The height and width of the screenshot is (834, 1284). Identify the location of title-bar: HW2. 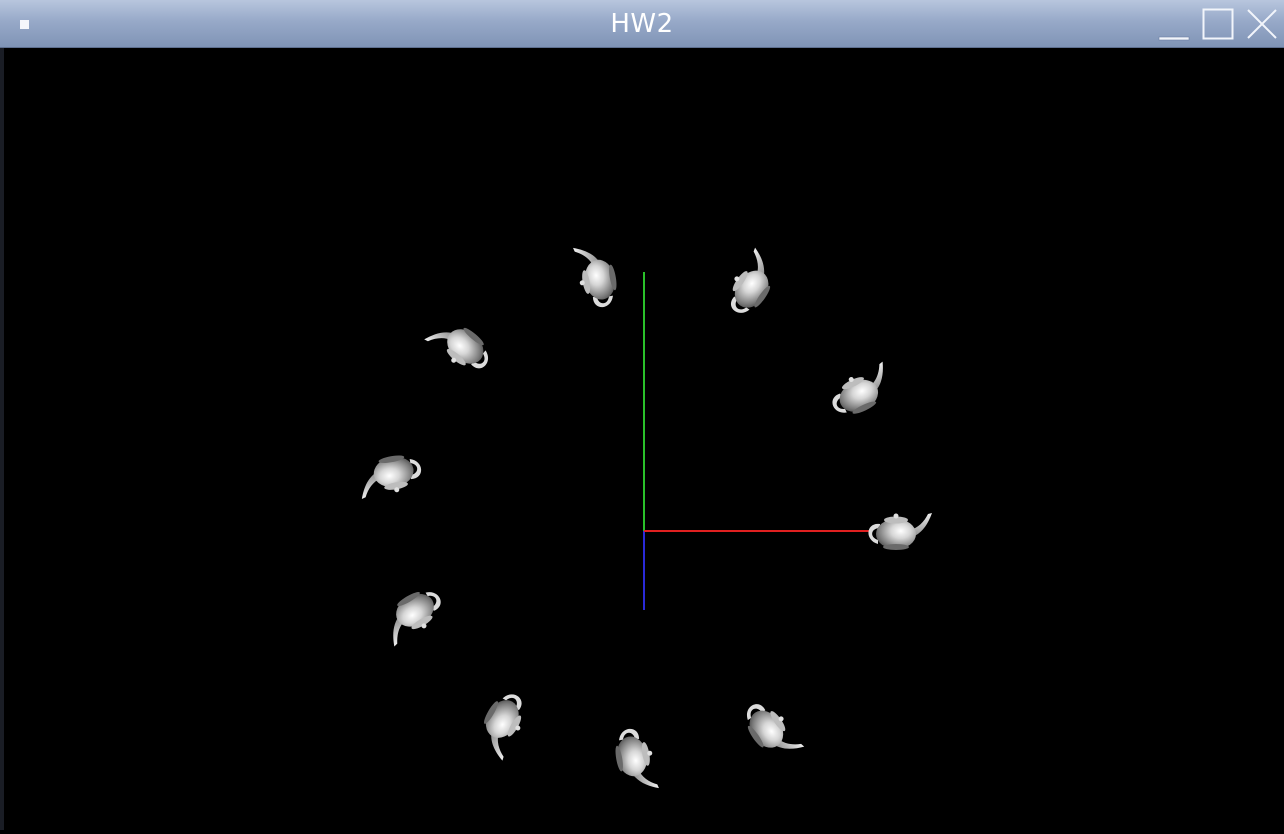
(642, 24).